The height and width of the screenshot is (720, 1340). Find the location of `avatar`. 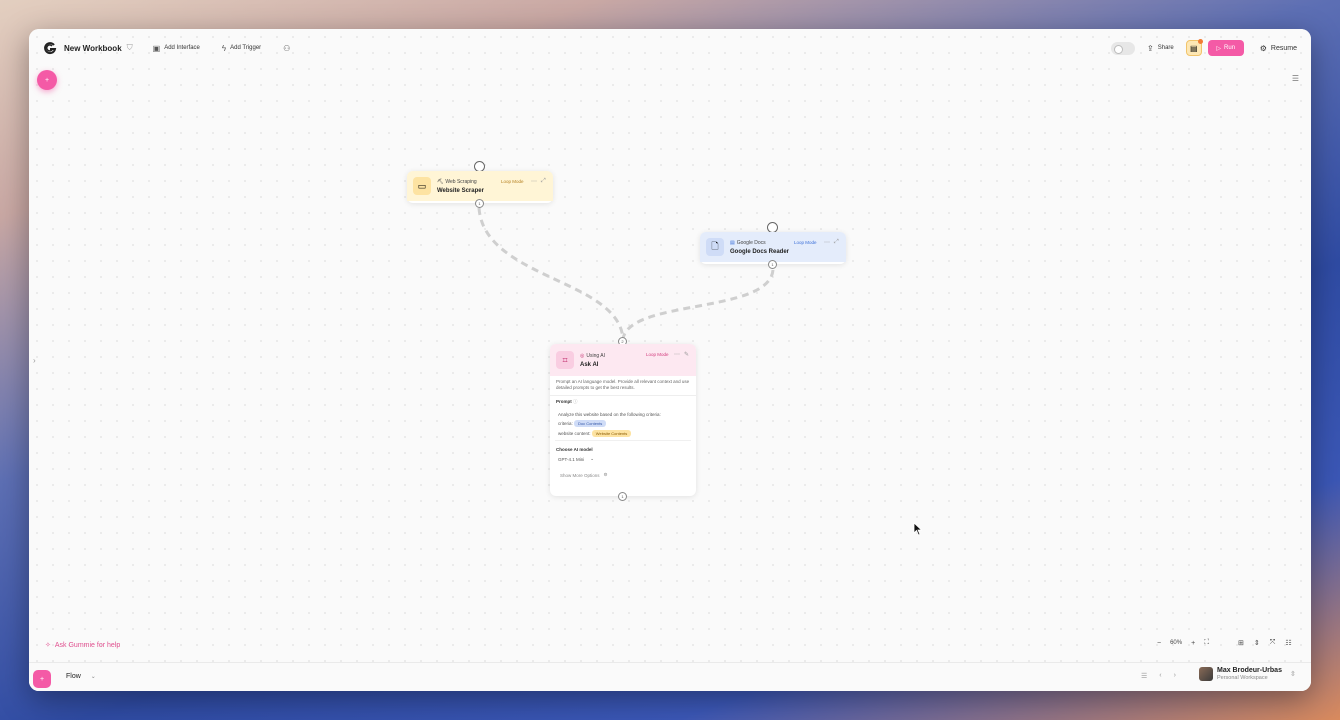

avatar is located at coordinates (1206, 674).